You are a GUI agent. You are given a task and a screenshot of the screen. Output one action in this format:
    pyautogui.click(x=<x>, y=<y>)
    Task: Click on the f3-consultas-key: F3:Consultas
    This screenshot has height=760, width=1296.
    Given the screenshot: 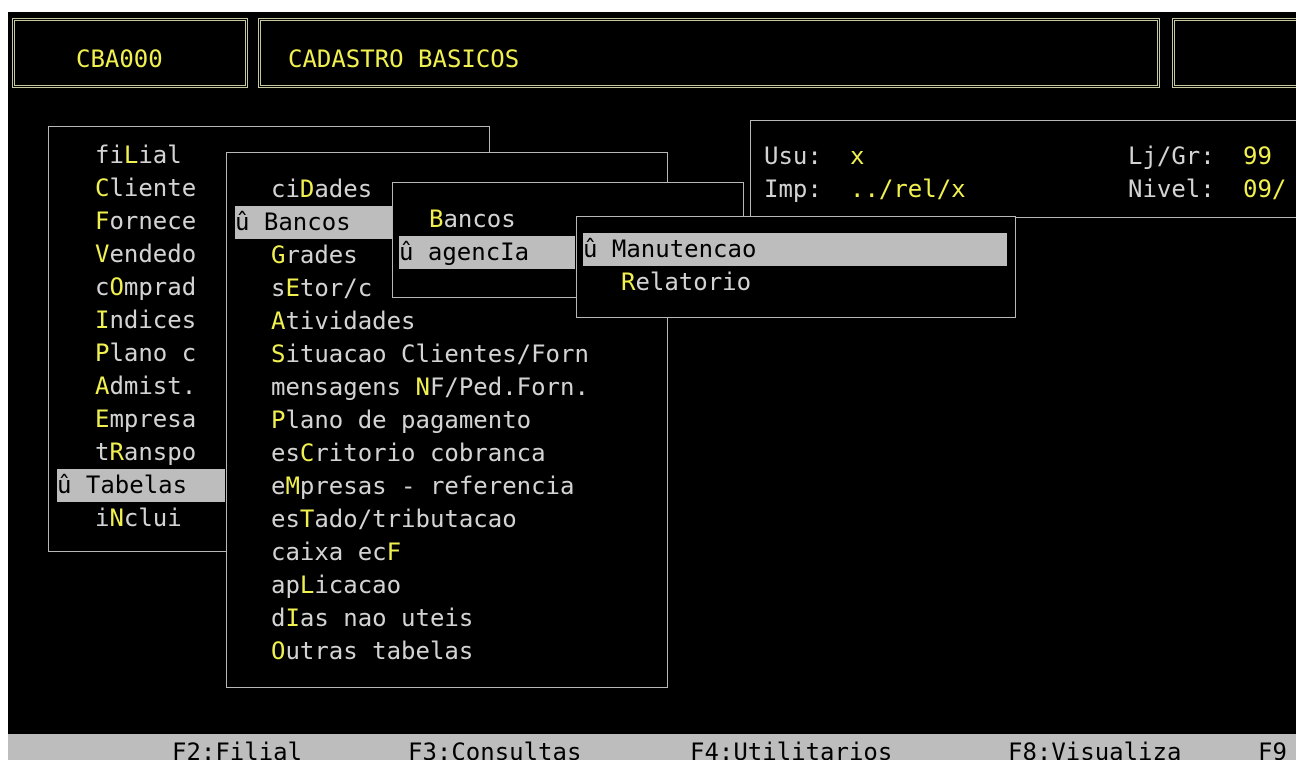 What is the action you would take?
    pyautogui.click(x=494, y=747)
    